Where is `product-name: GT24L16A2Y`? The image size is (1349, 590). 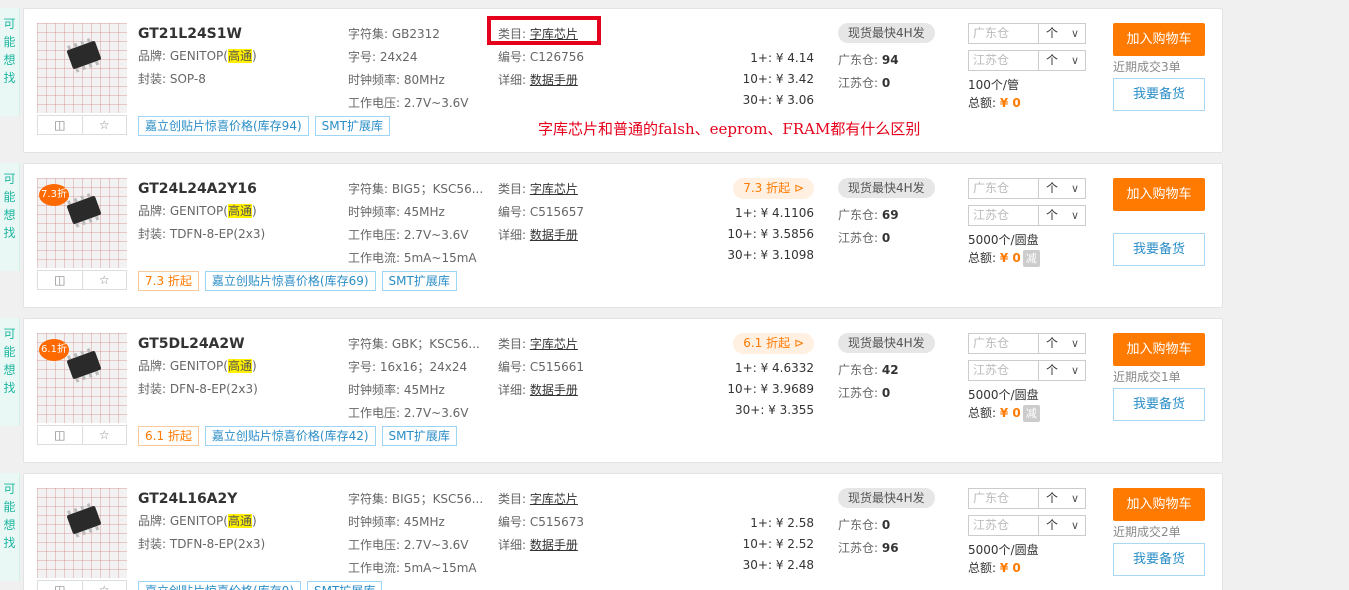 product-name: GT24L16A2Y is located at coordinates (201, 499).